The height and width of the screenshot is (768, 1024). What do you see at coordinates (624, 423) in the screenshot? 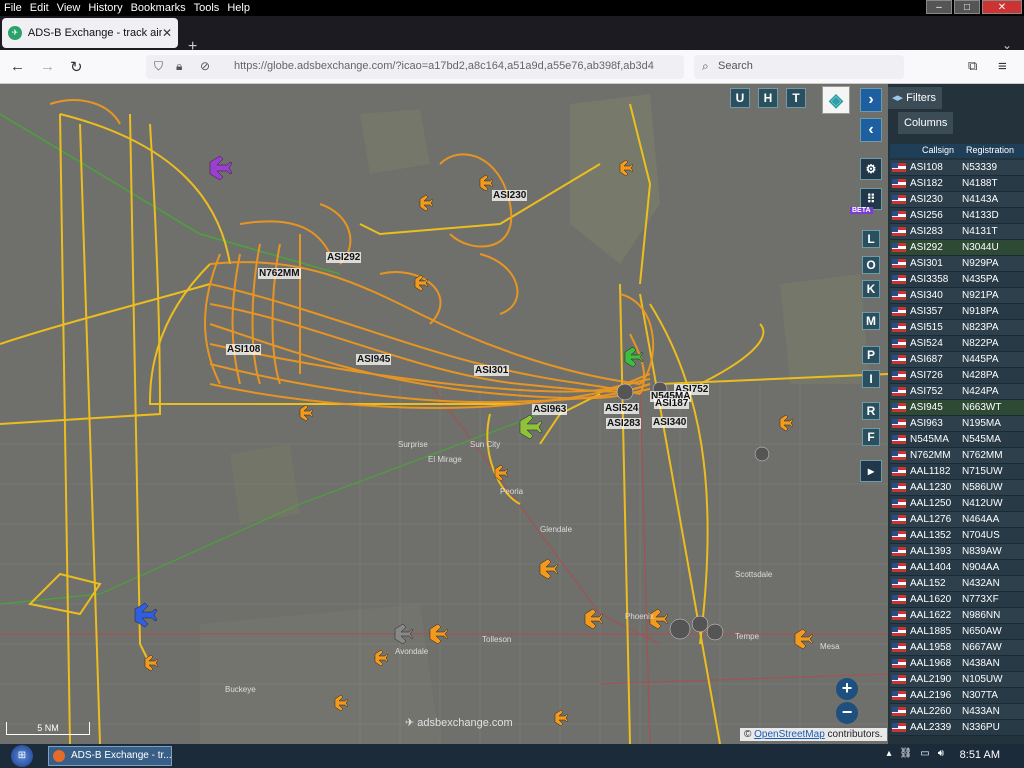
I see `aircraft-label: ASI283` at bounding box center [624, 423].